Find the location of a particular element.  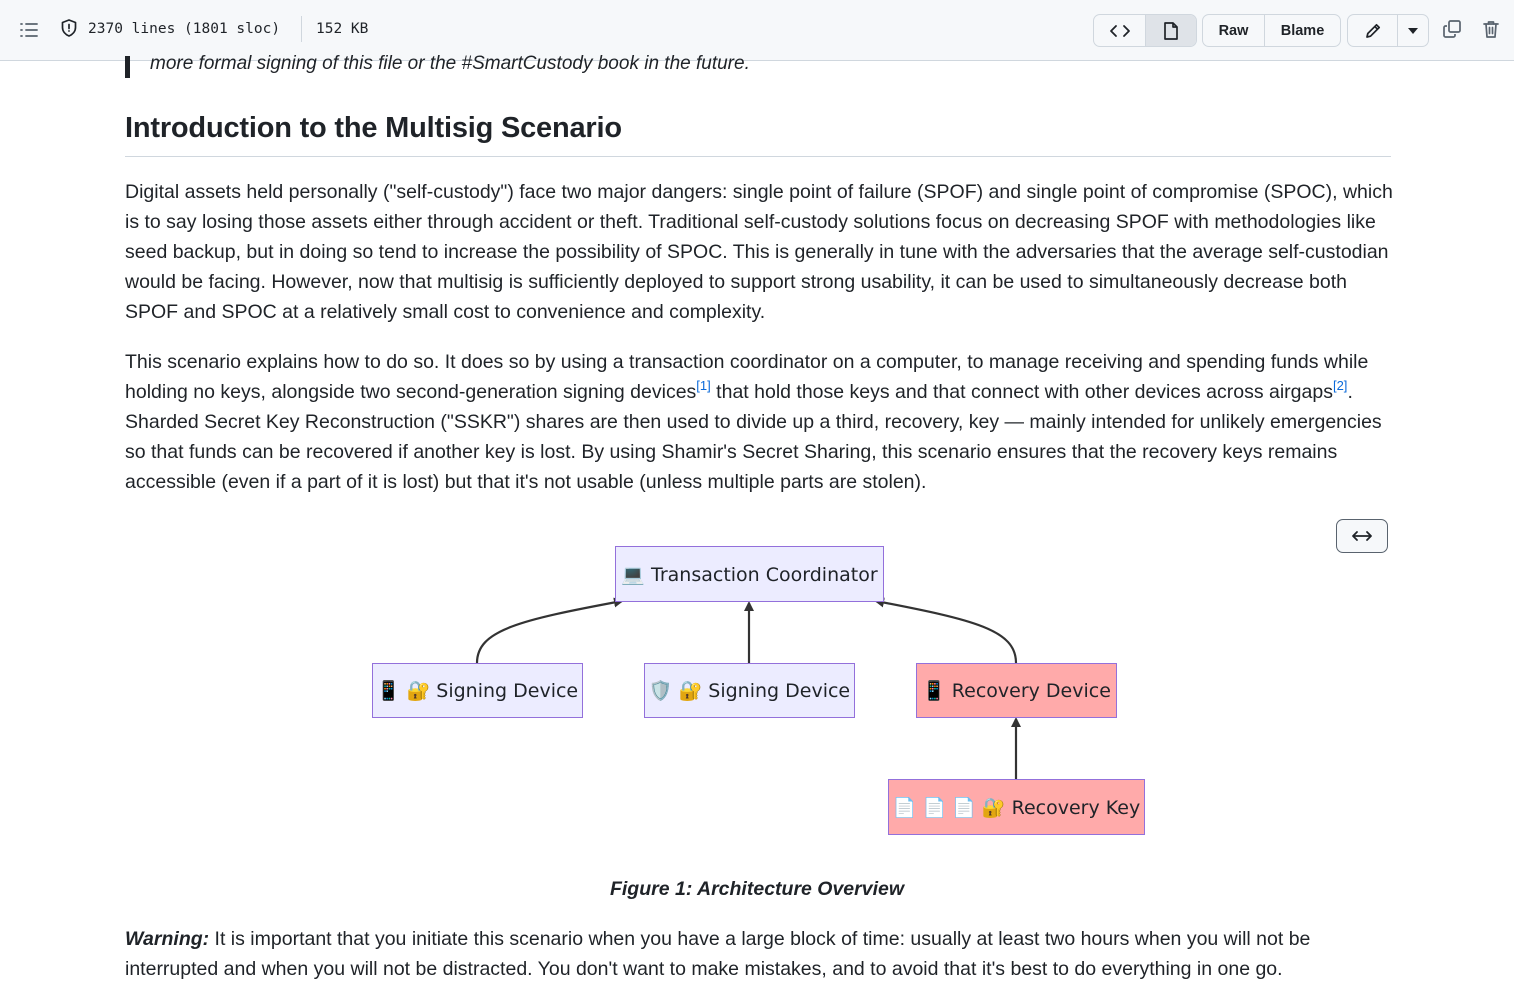

diagram-expand-button is located at coordinates (1362, 536).